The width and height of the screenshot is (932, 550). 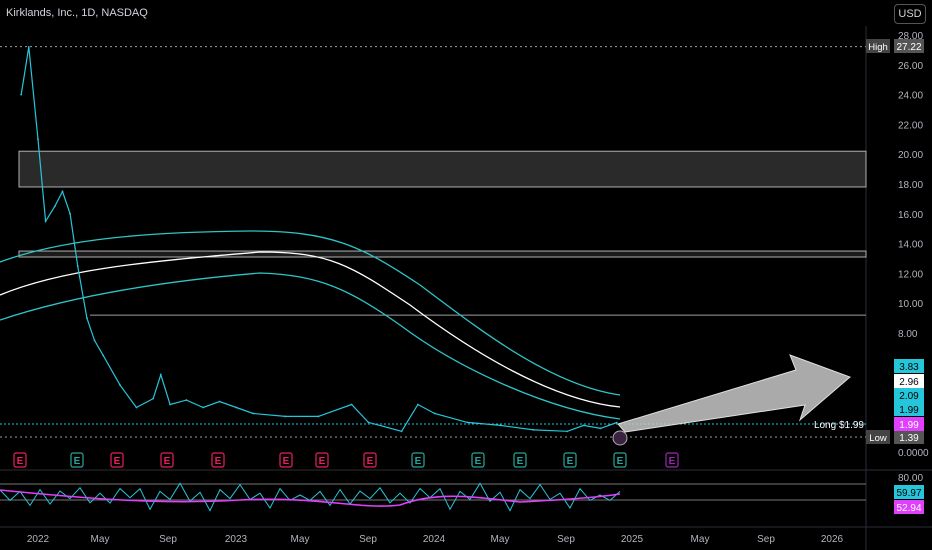 I want to click on x-tick-label: 2023, so click(x=236, y=539).